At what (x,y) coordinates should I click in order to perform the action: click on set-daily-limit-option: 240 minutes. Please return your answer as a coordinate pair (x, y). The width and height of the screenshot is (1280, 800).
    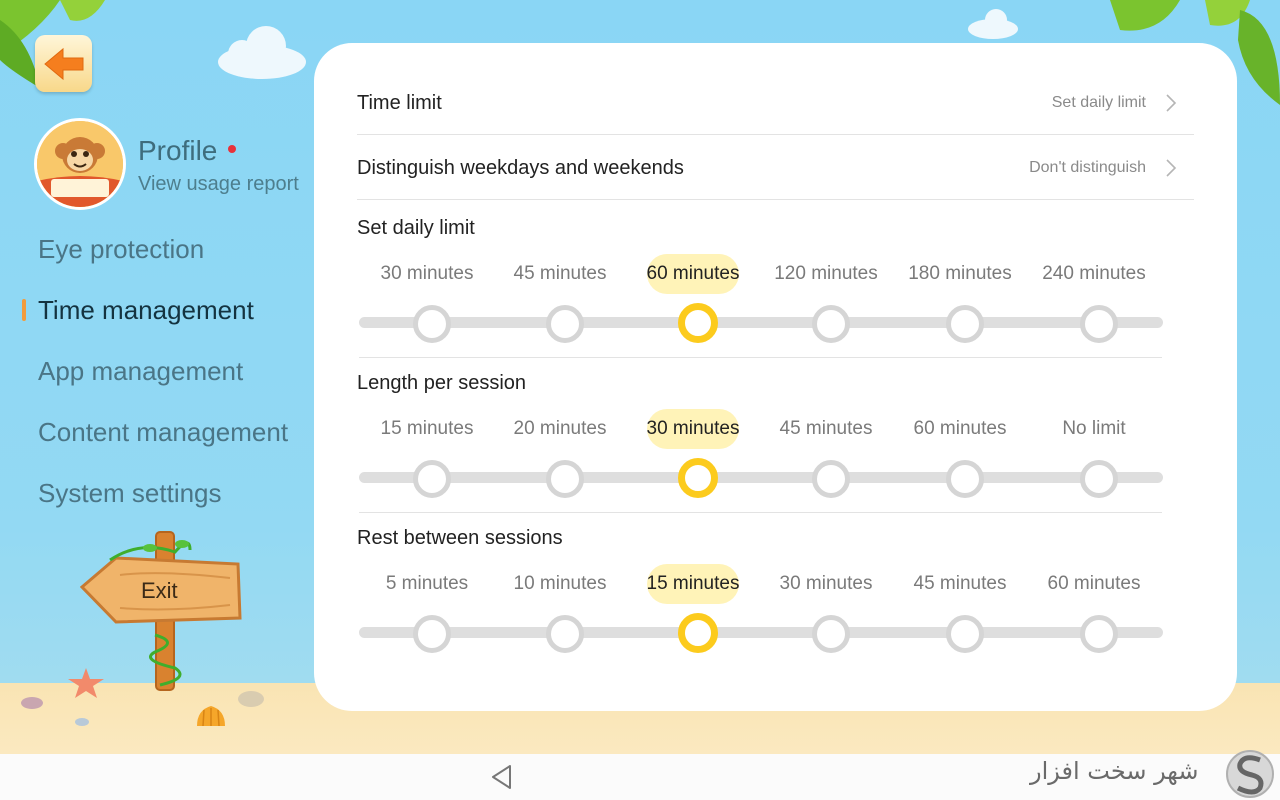
    Looking at the image, I should click on (1094, 274).